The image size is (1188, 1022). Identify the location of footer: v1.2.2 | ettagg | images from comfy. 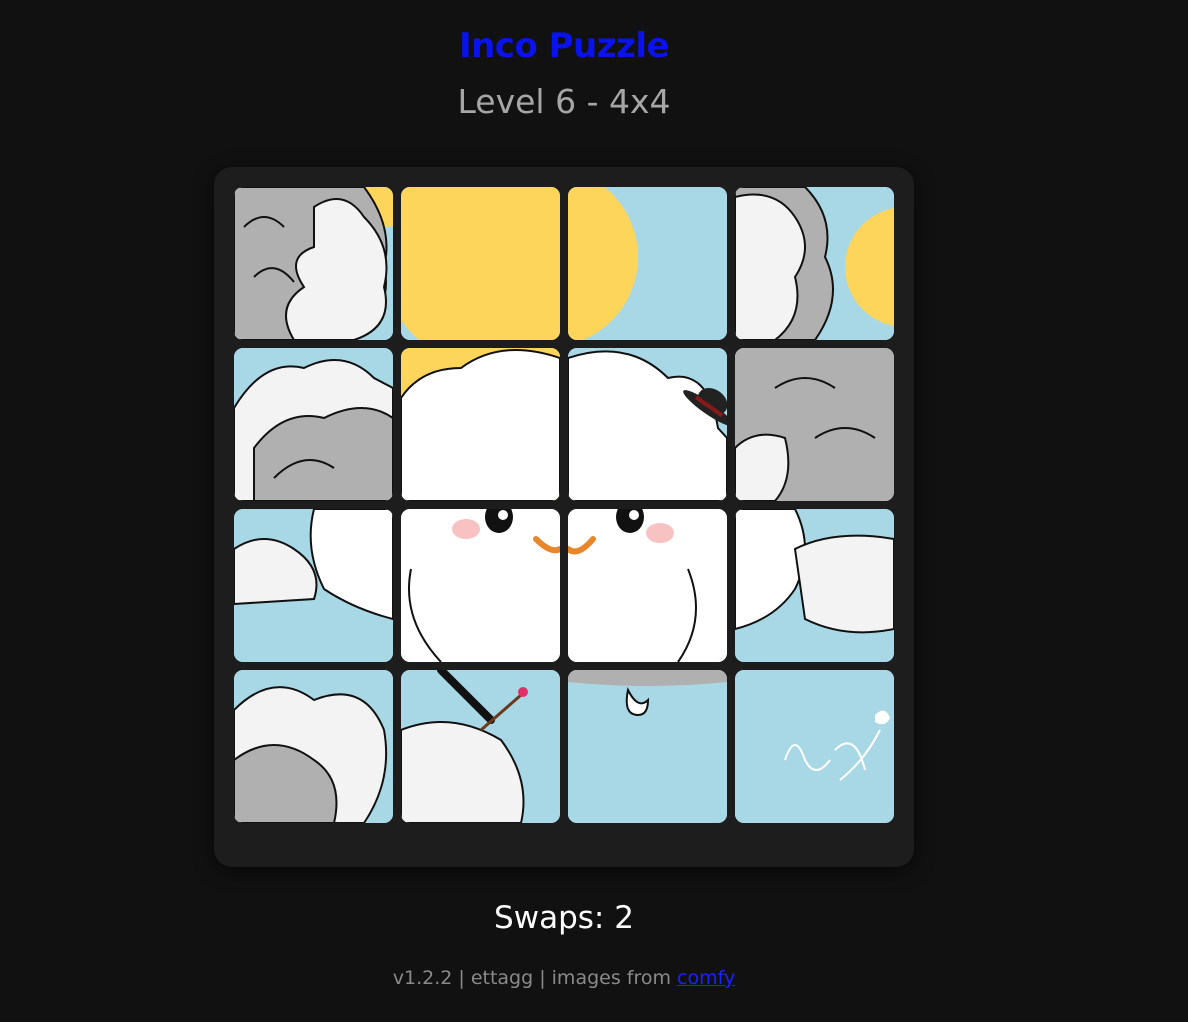
(564, 978).